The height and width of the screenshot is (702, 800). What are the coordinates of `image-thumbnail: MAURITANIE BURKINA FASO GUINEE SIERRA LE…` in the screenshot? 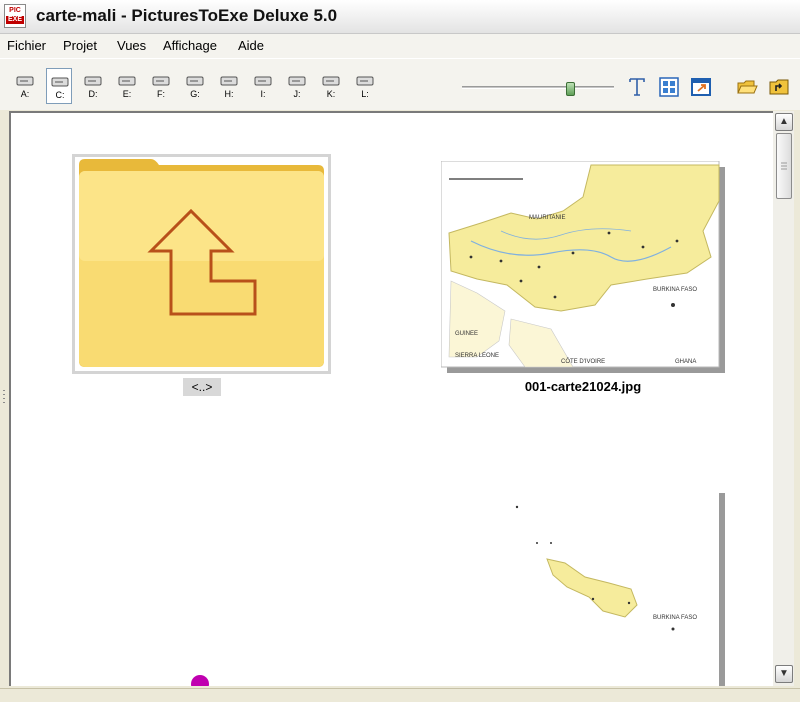 It's located at (582, 266).